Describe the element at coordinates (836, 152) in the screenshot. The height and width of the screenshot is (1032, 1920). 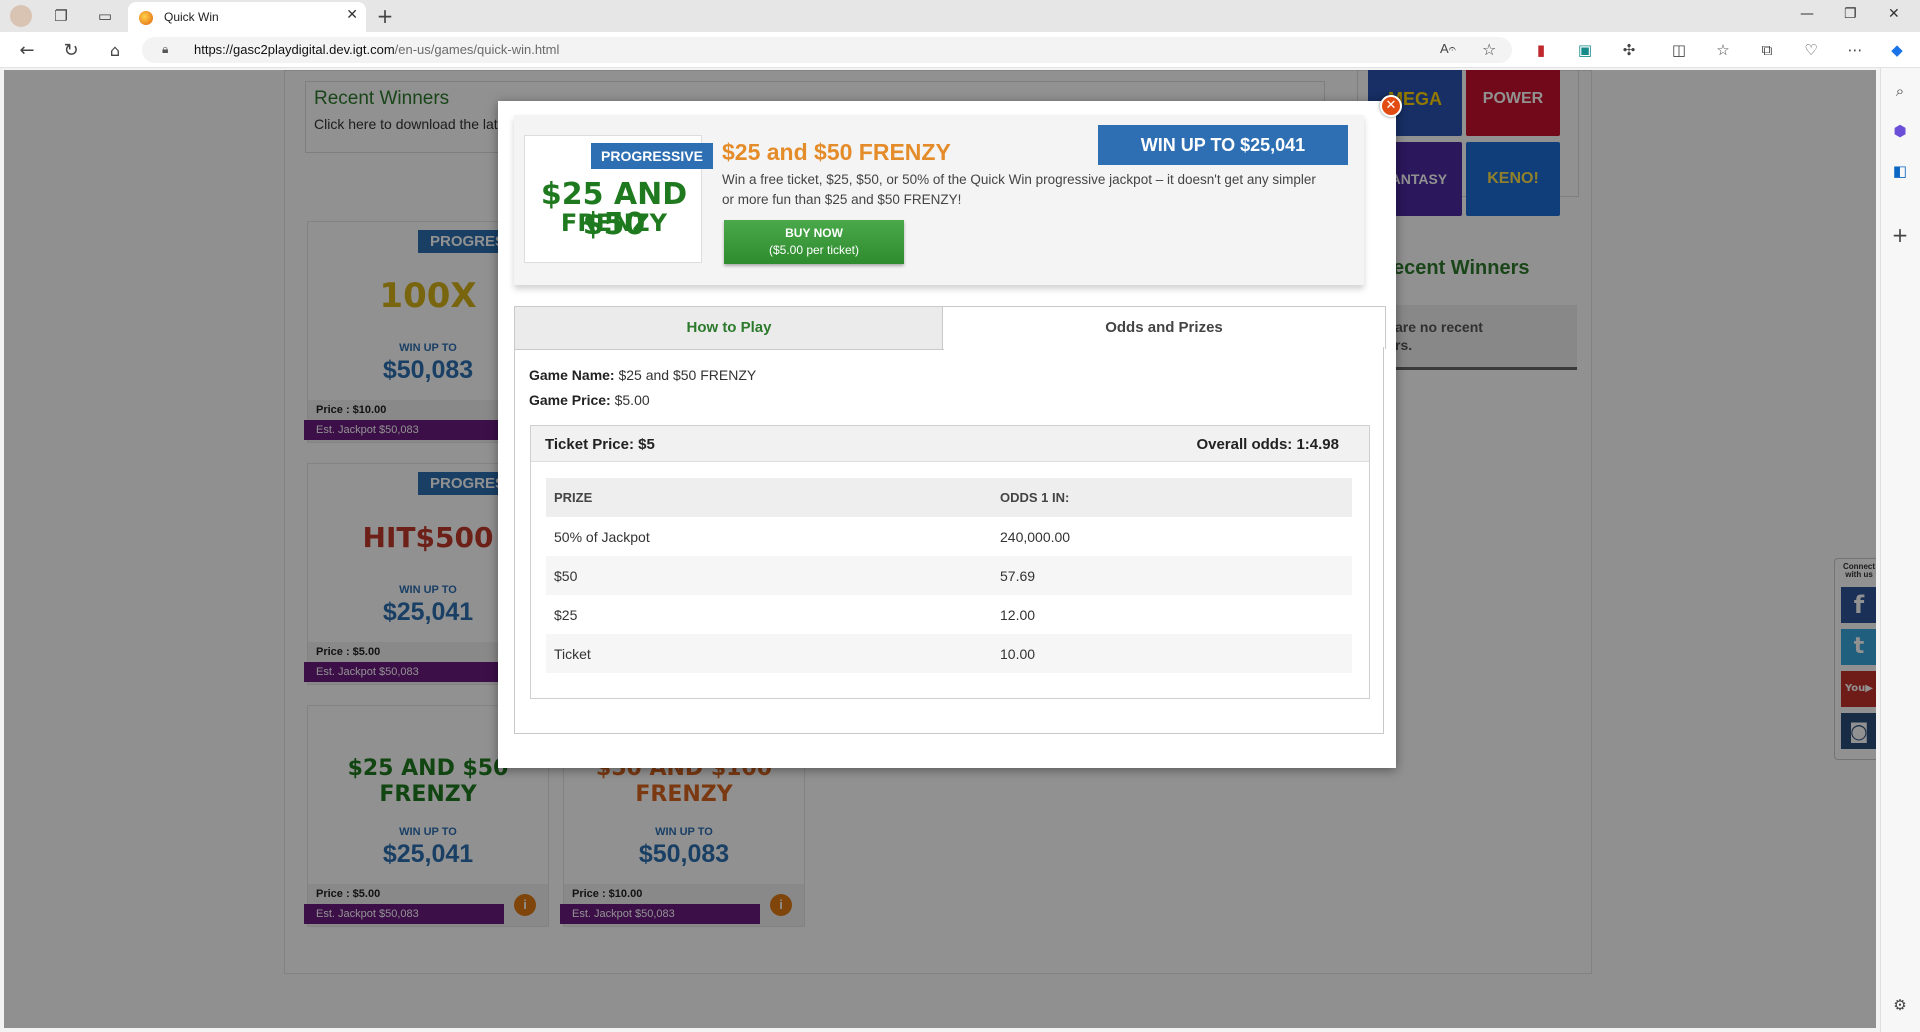
I see `game-title: $25 and $50 FRENZY` at that location.